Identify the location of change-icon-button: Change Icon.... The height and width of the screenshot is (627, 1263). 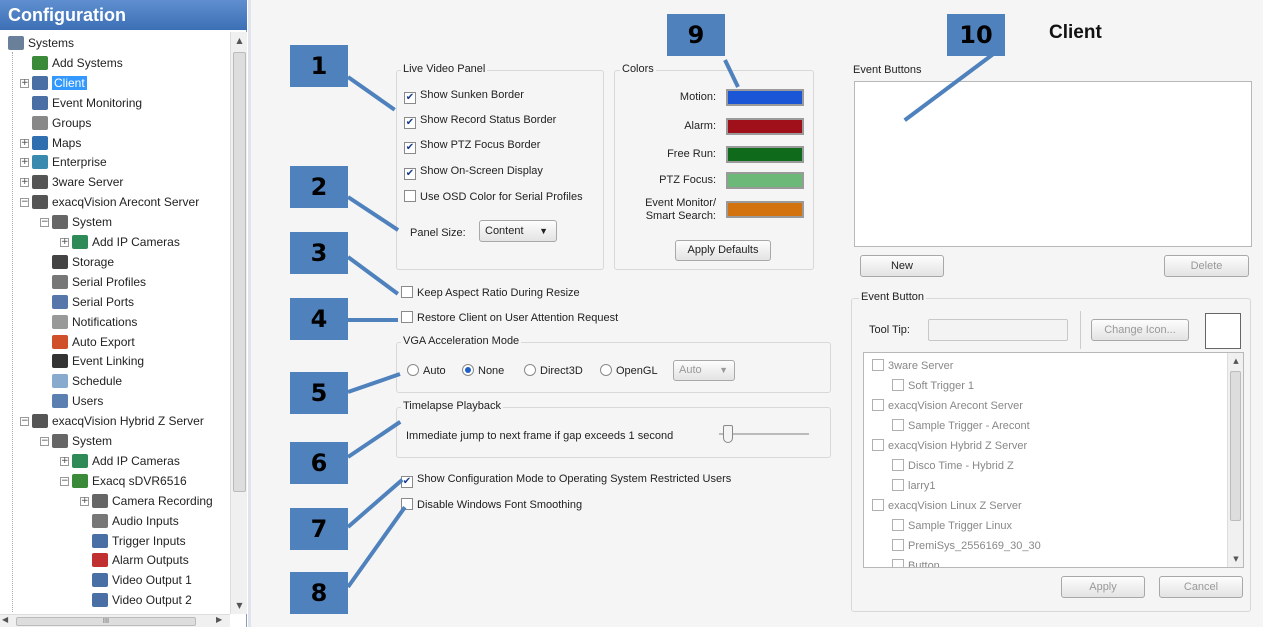
(1140, 330).